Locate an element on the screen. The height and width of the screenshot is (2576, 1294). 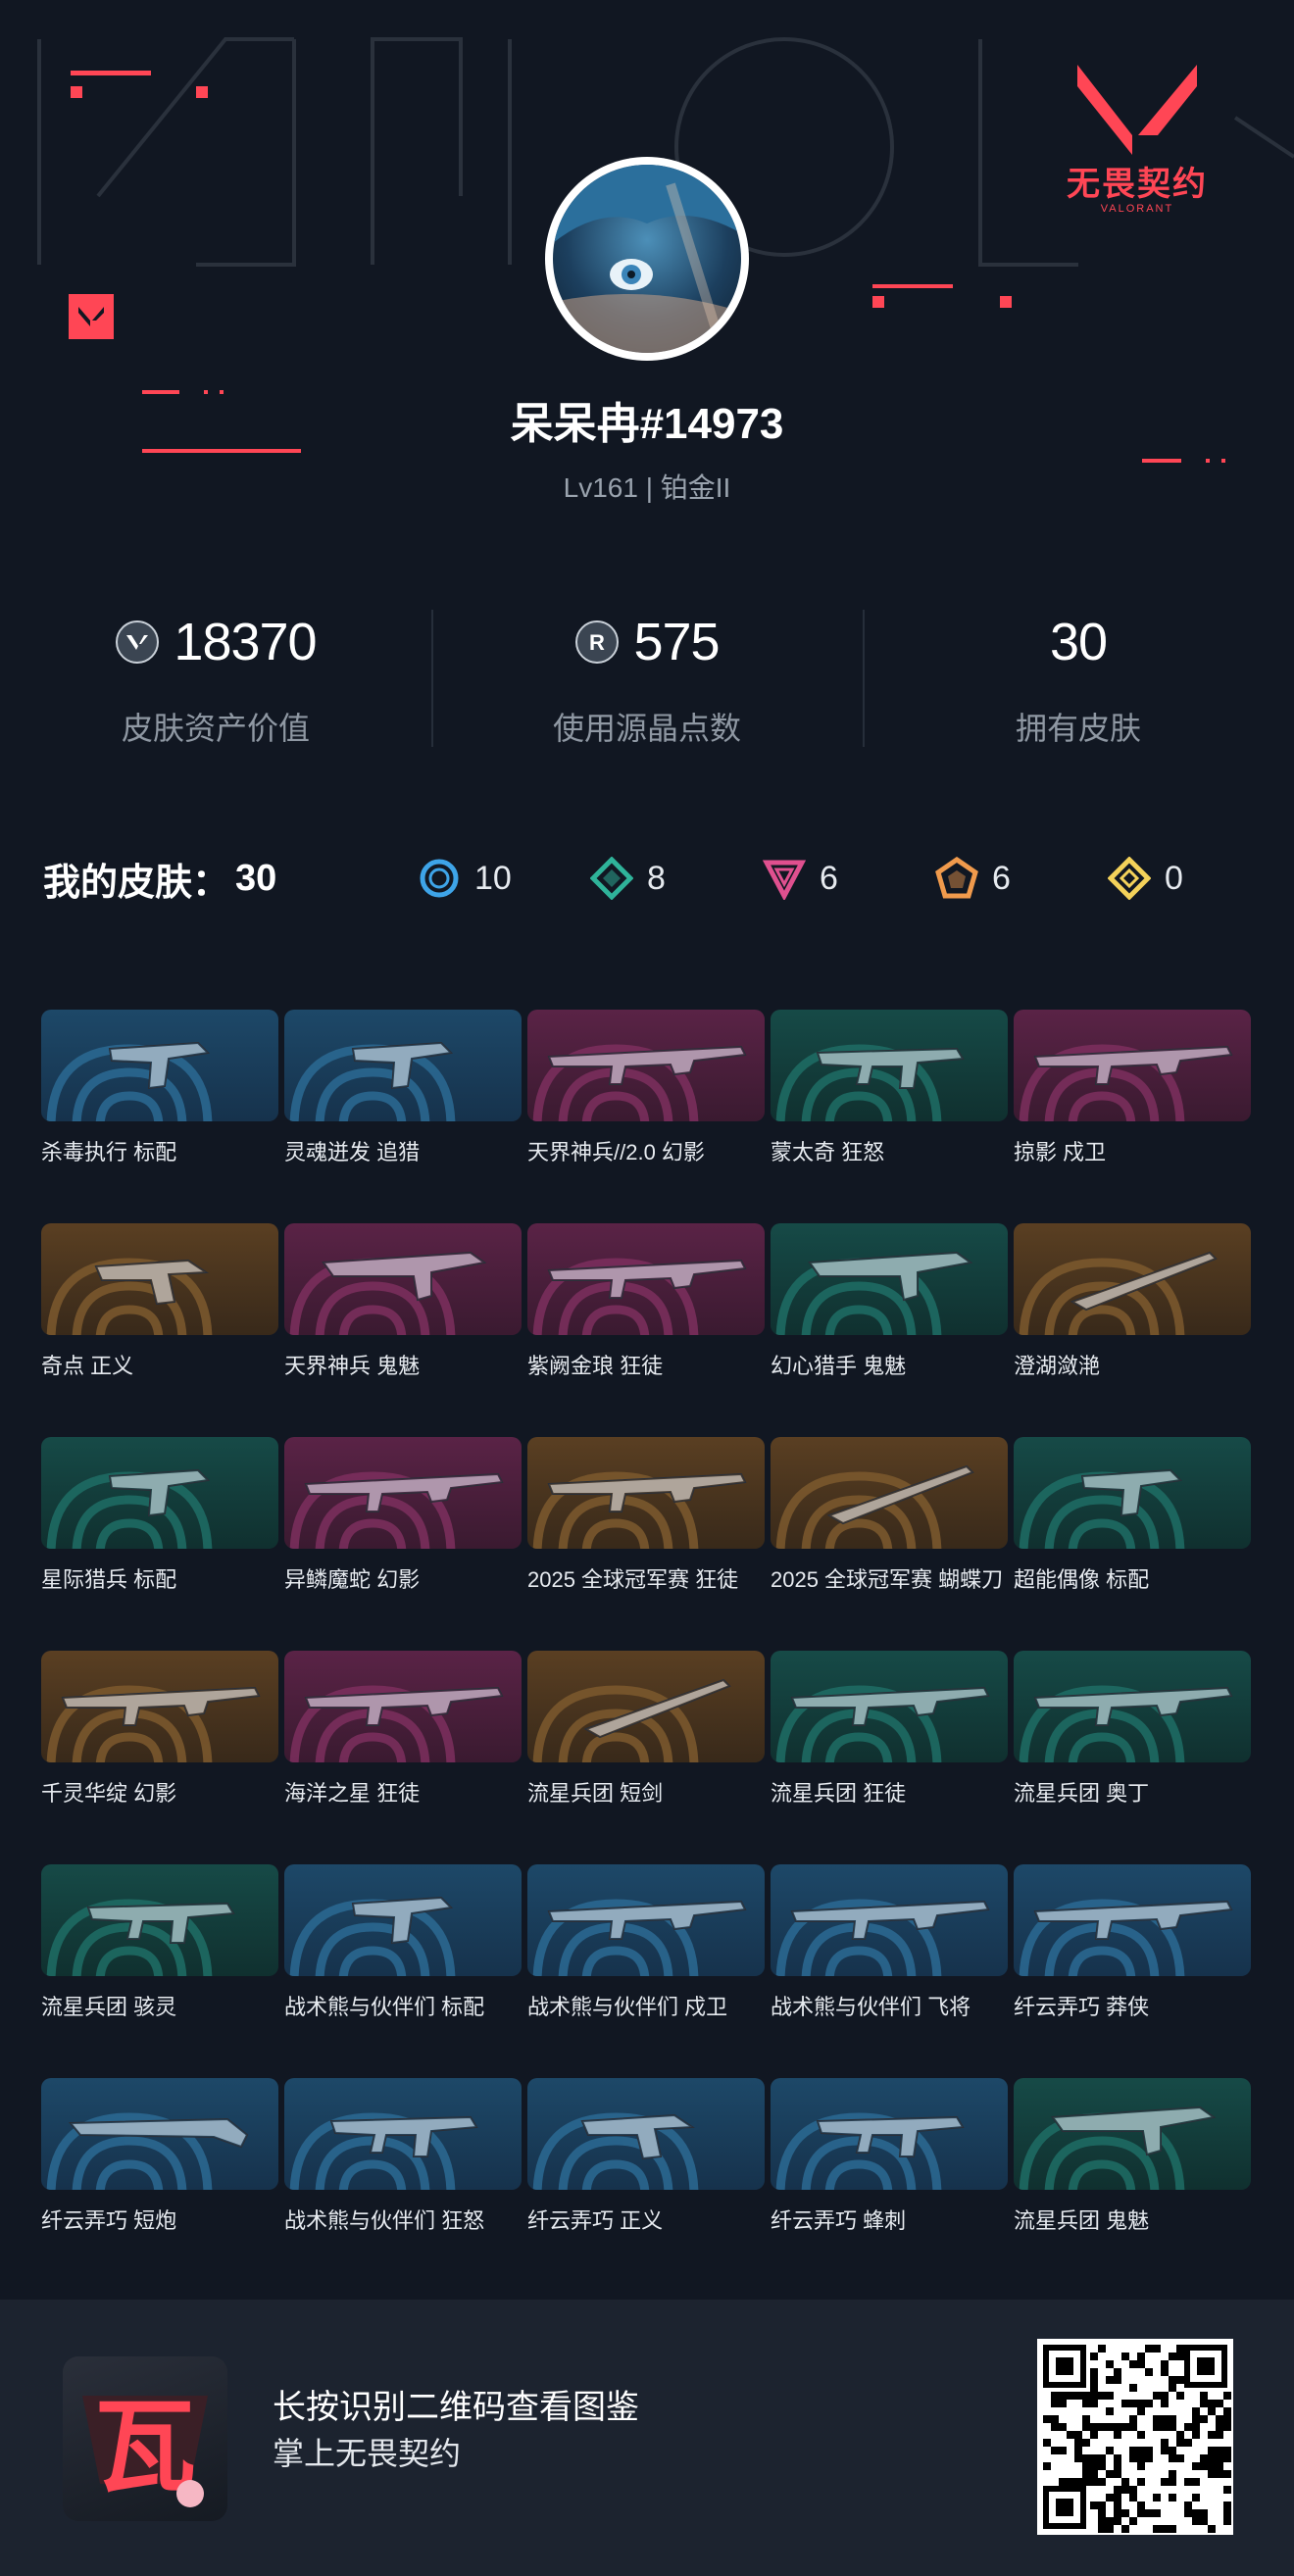
summary-count: 30 is located at coordinates (256, 878).